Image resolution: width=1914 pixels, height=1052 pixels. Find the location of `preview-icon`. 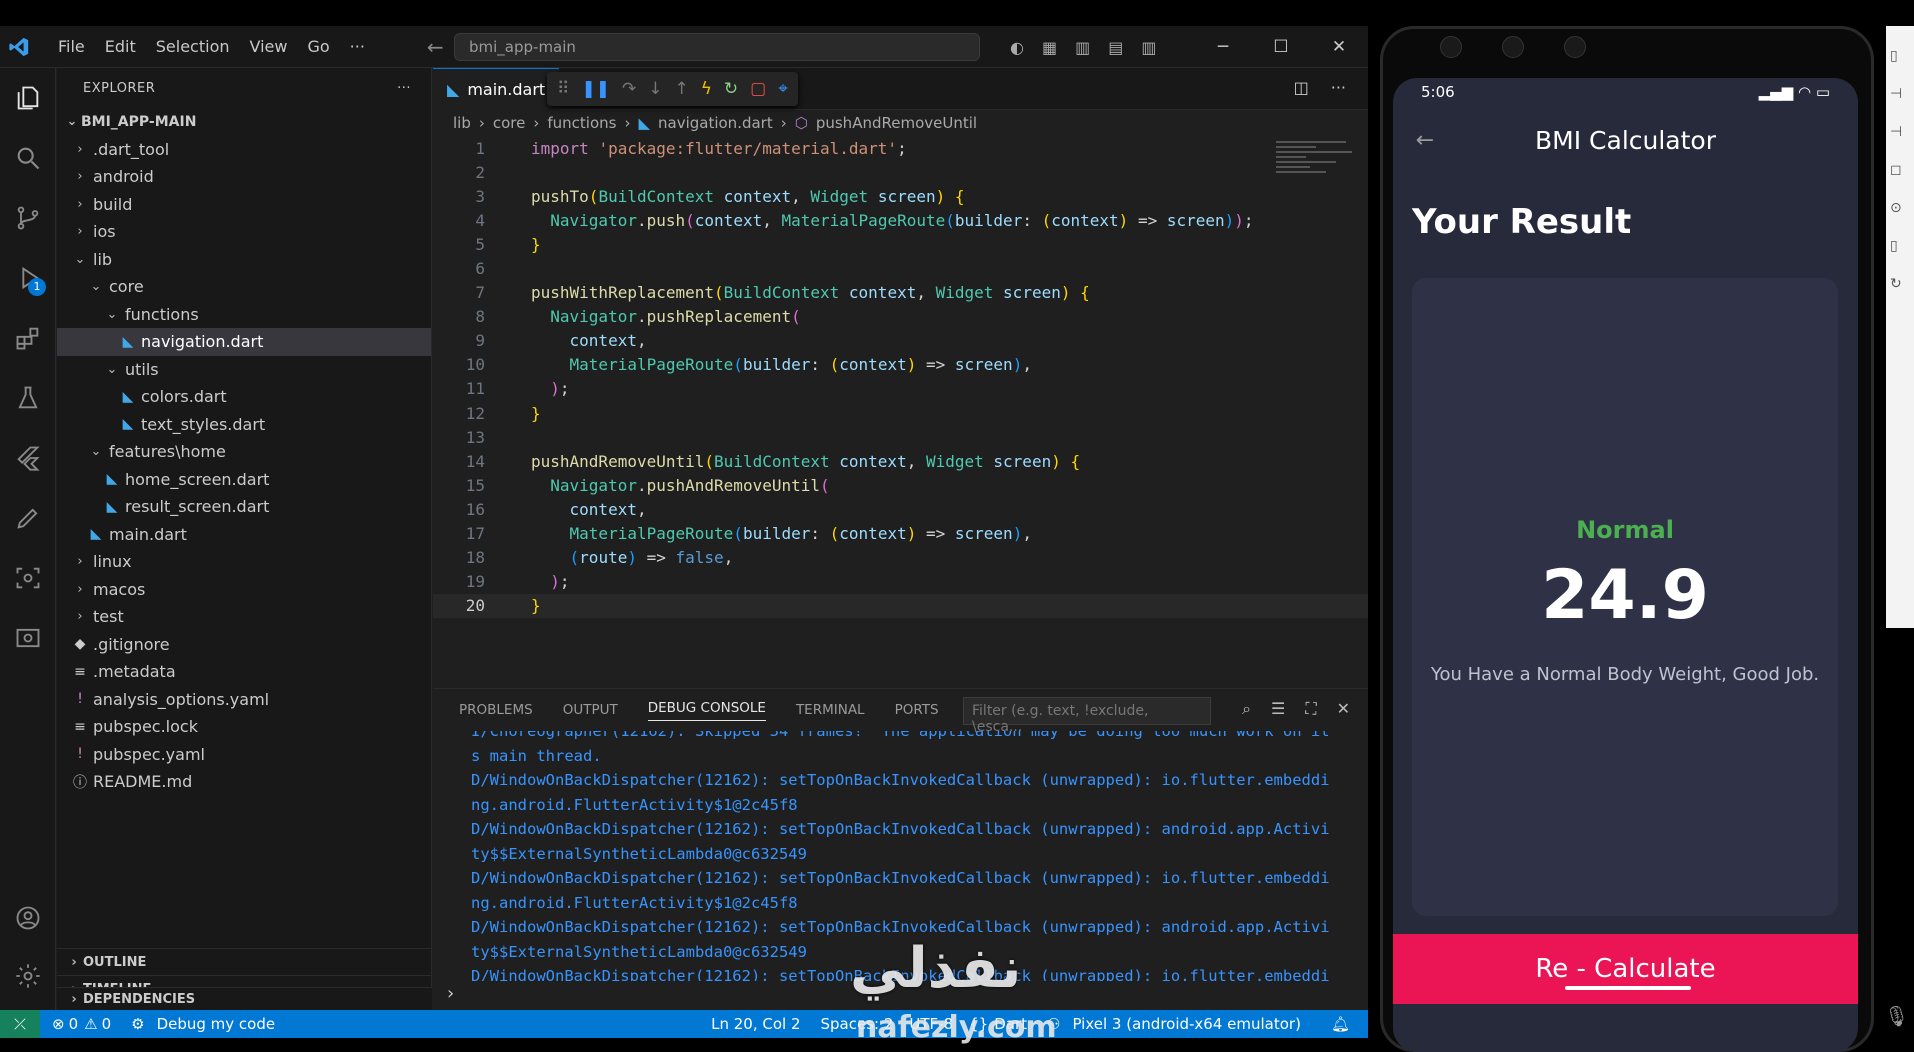

preview-icon is located at coordinates (28, 638).